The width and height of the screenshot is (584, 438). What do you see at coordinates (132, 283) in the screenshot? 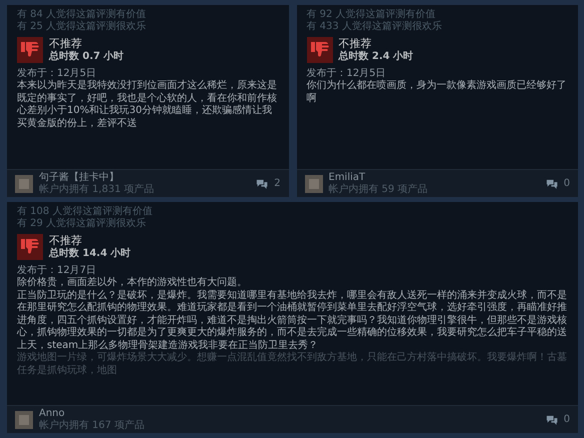
I see `review-text: 除价格贵，画面差以外，本作的游戏性也有大问题。` at bounding box center [132, 283].